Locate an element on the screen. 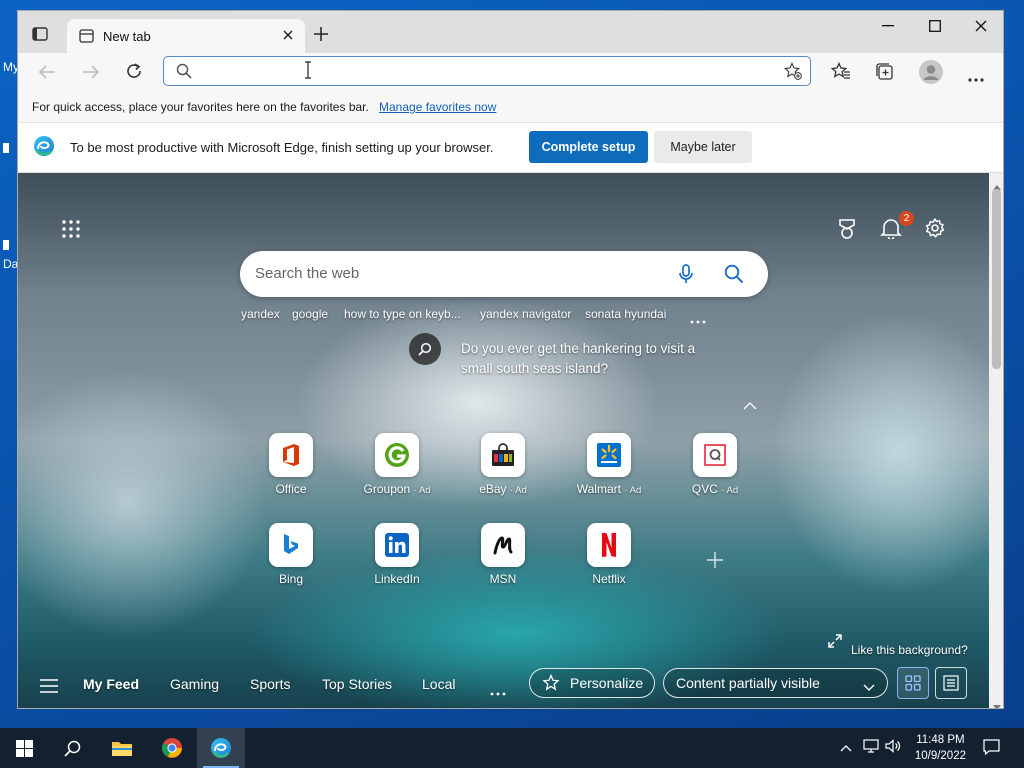 Image resolution: width=1024 pixels, height=768 pixels. address-input is located at coordinates (482, 72).